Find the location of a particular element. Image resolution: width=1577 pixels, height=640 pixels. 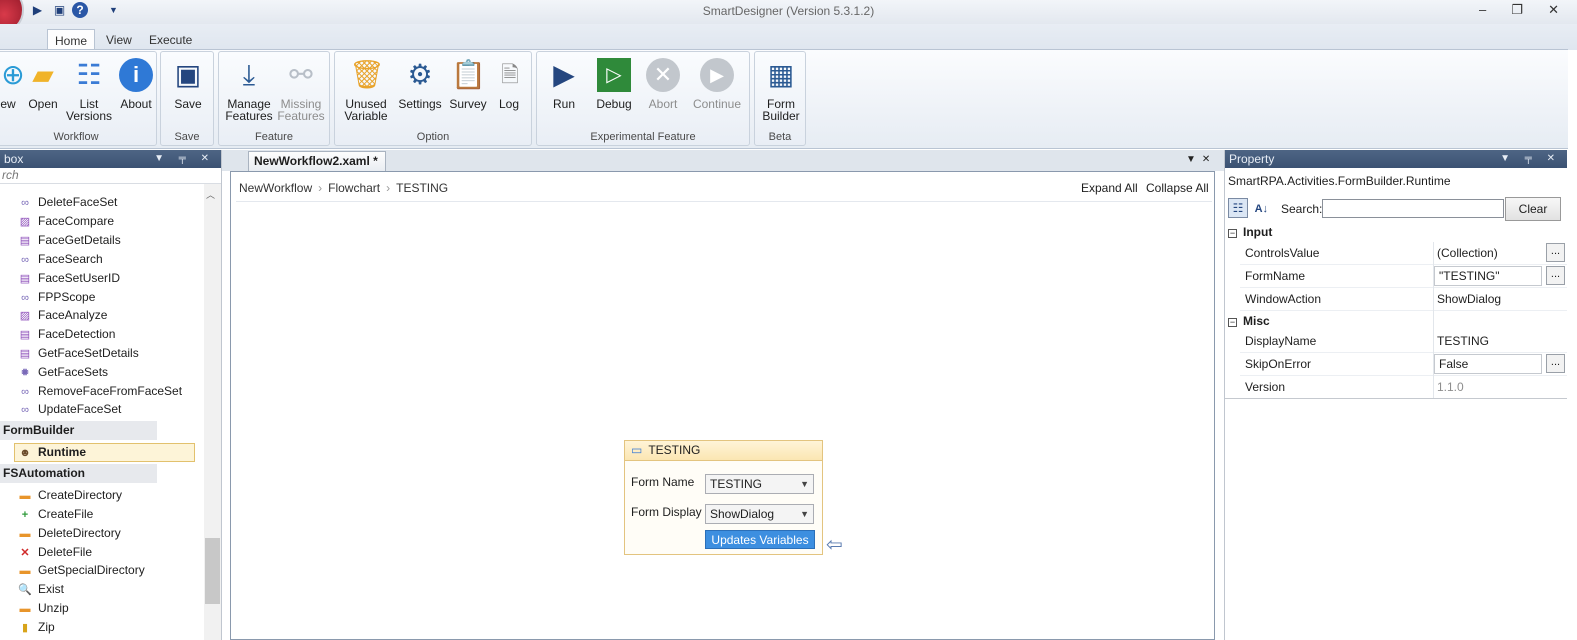

property-row-windowaction: WindowAction ShowDialog is located at coordinates (1403, 299).